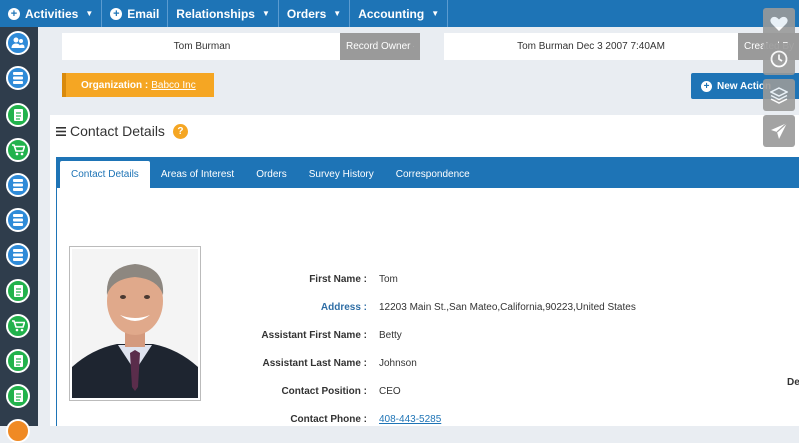  I want to click on assistant-last-name-value: Johnson, so click(398, 363).